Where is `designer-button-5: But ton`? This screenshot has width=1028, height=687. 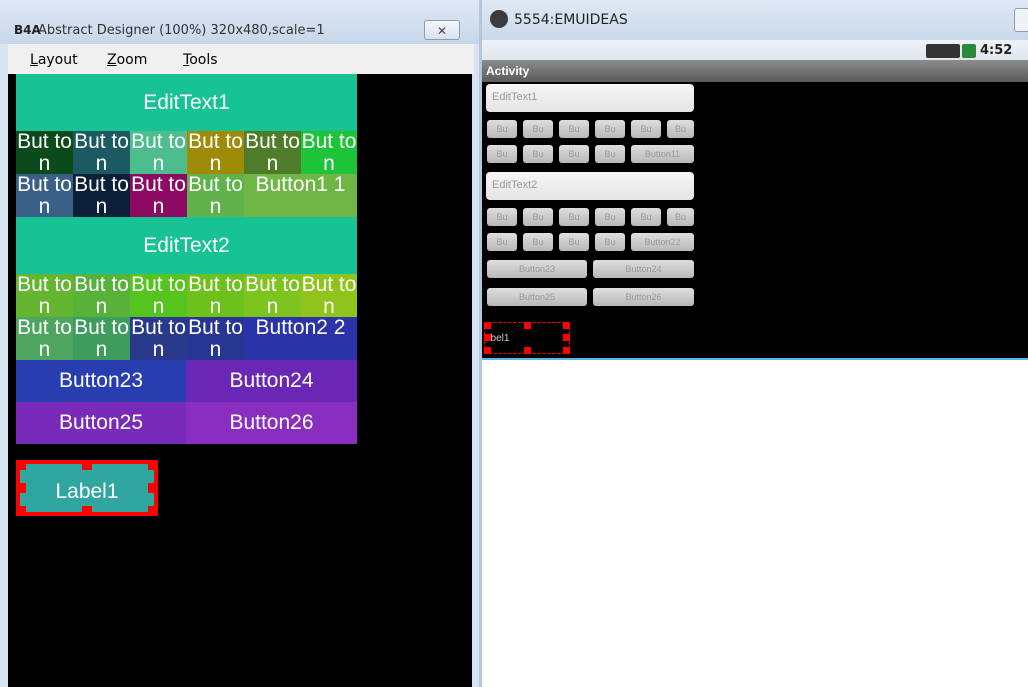 designer-button-5: But ton is located at coordinates (272, 152).